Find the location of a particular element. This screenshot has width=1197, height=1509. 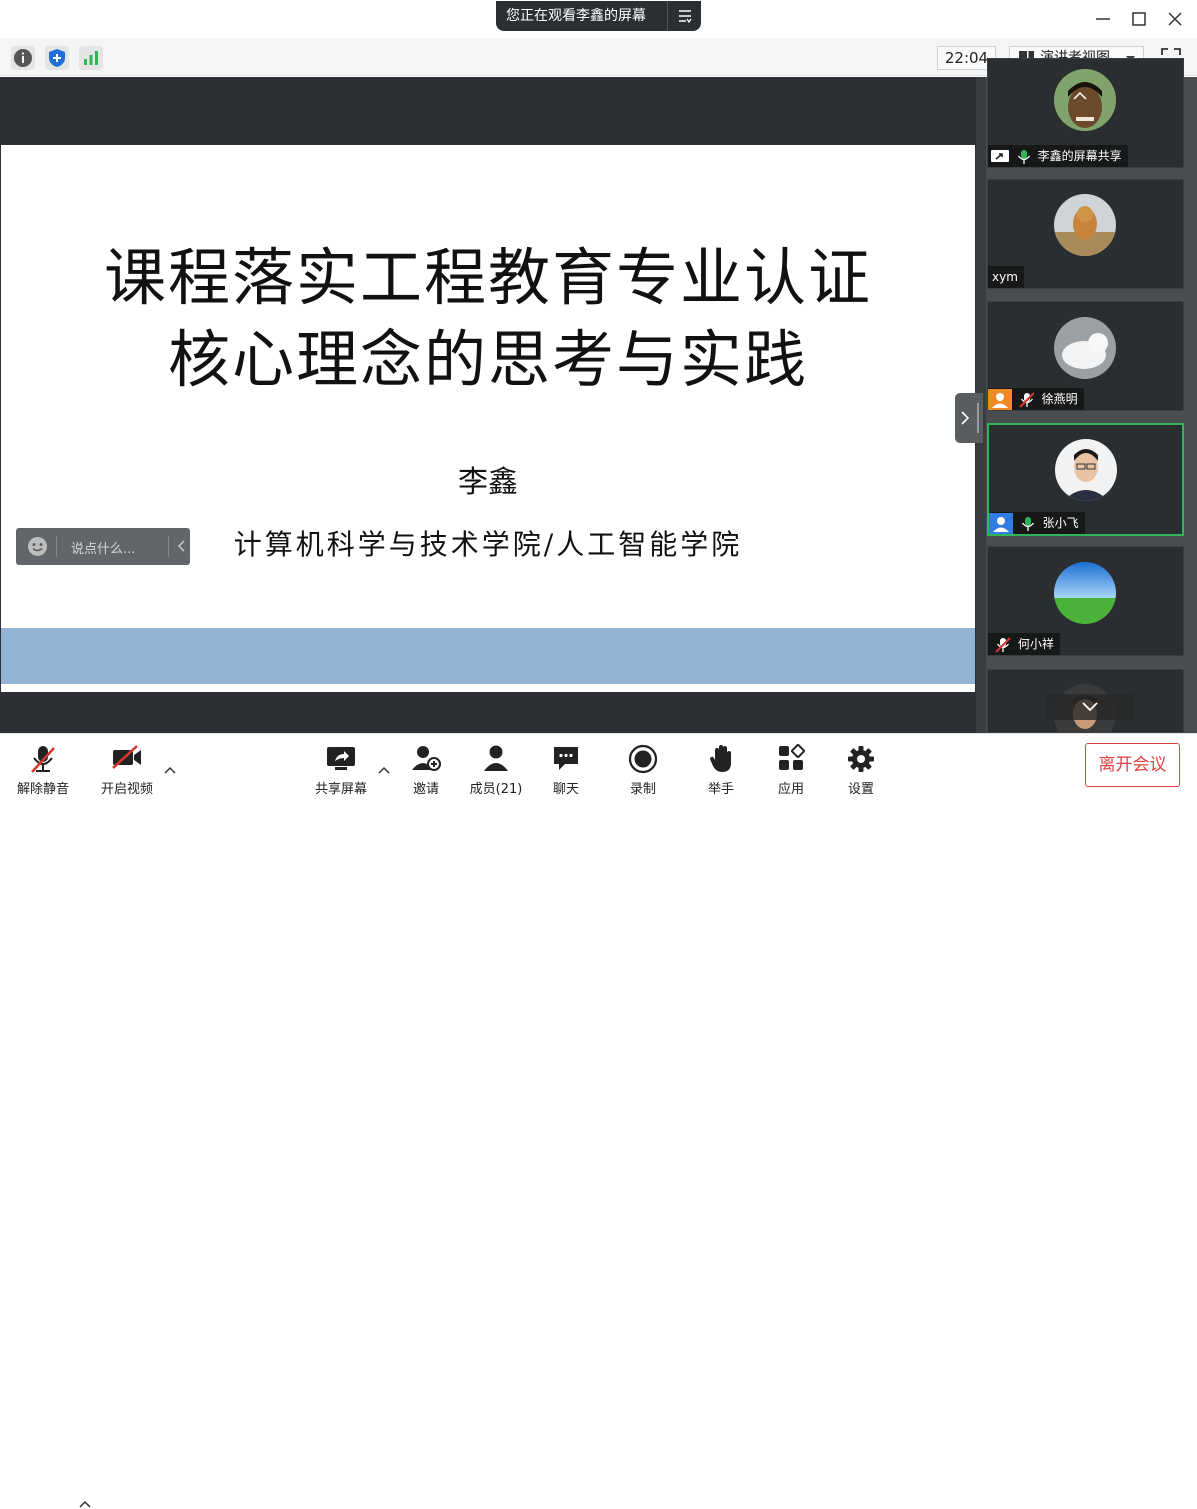

maximize-icon is located at coordinates (1139, 19).